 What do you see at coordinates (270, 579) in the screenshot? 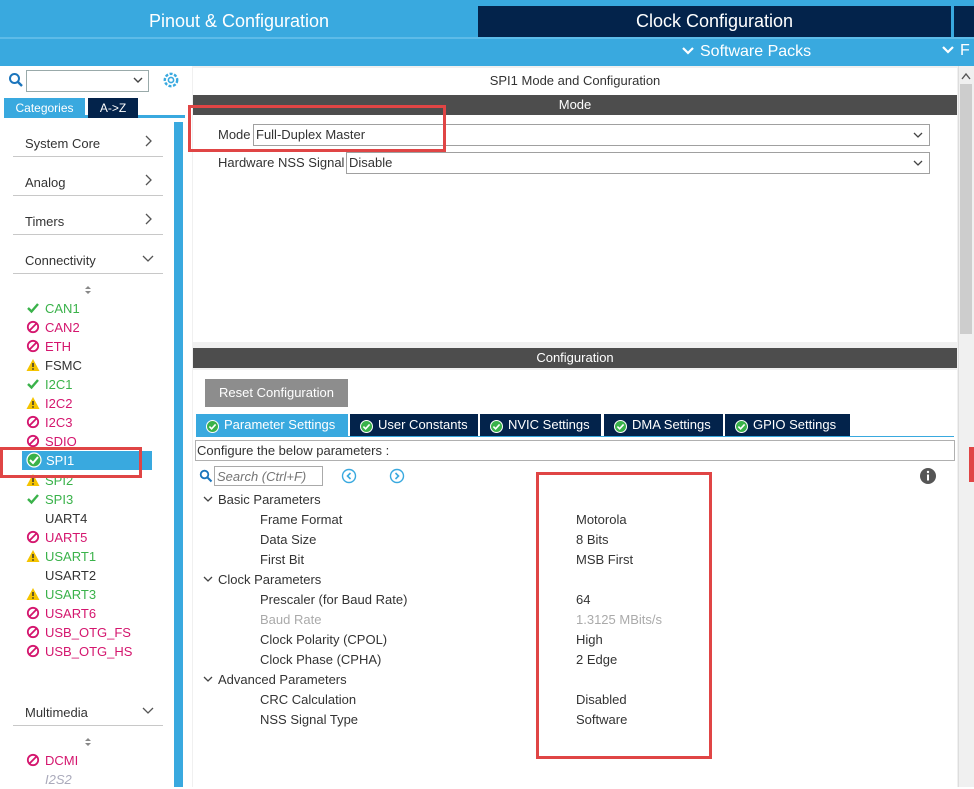
I see `group-label: Clock Parameters` at bounding box center [270, 579].